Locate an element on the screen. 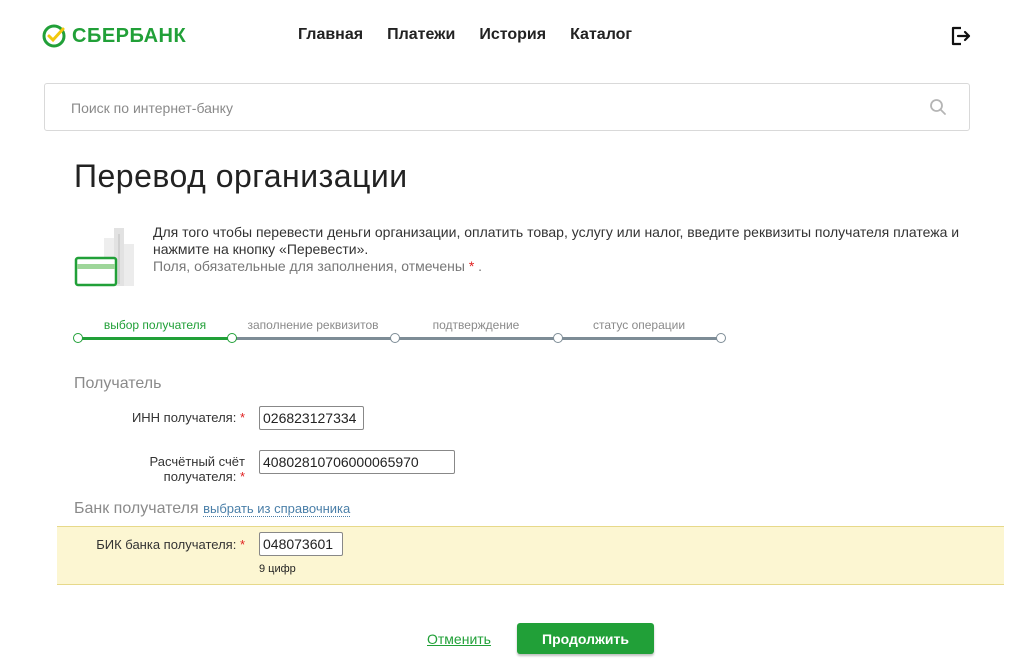 This screenshot has height=670, width=1024. bank-section-header: Банк получателя выбрать из справочника is located at coordinates (212, 509).